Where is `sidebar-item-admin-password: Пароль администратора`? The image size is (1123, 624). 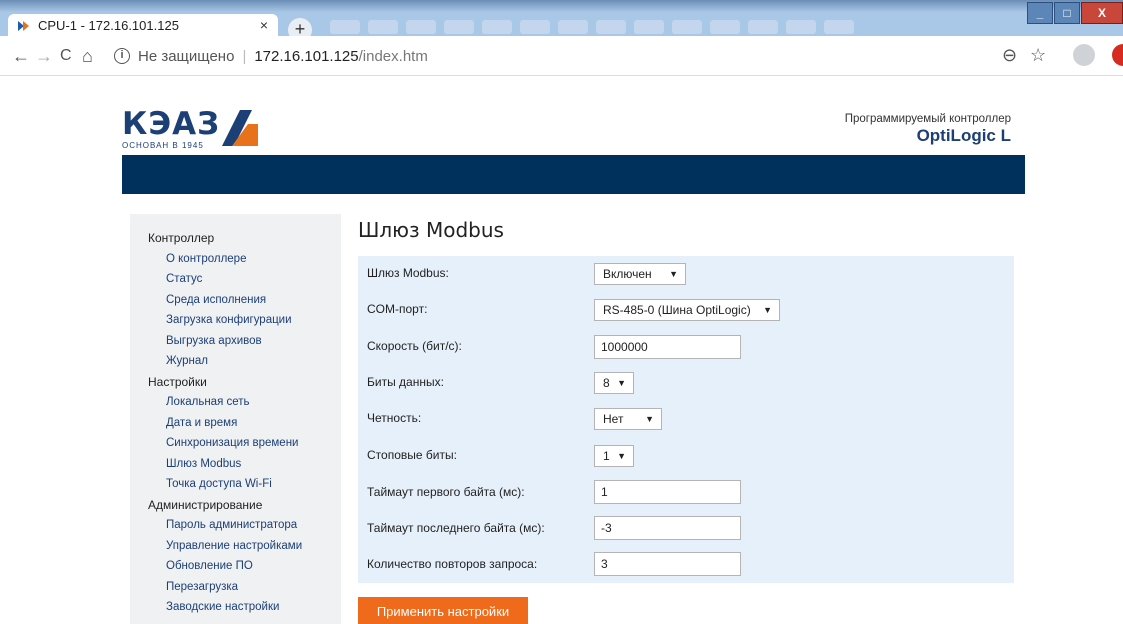
sidebar-item-admin-password: Пароль администратора is located at coordinates (244, 525).